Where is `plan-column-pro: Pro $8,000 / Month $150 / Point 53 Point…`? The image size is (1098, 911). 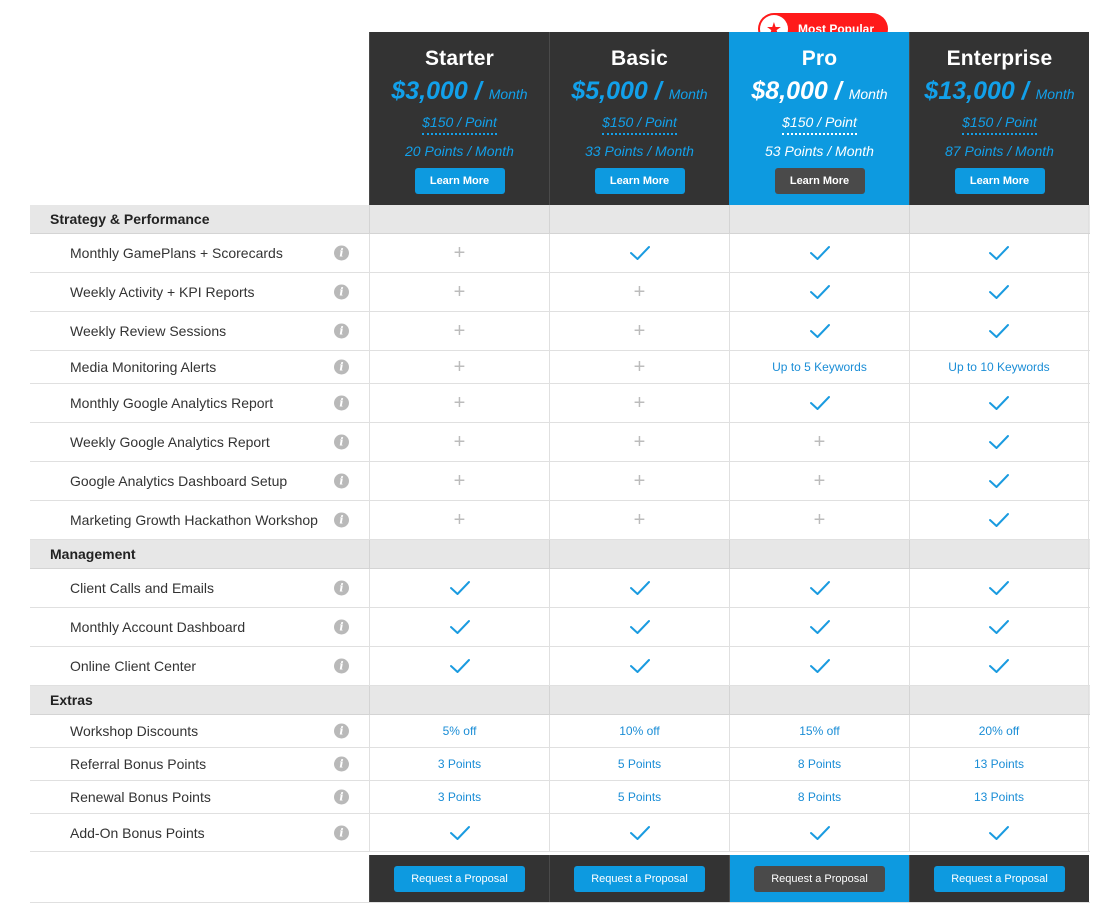
plan-column-pro: Pro $8,000 / Month $150 / Point 53 Point… is located at coordinates (819, 118).